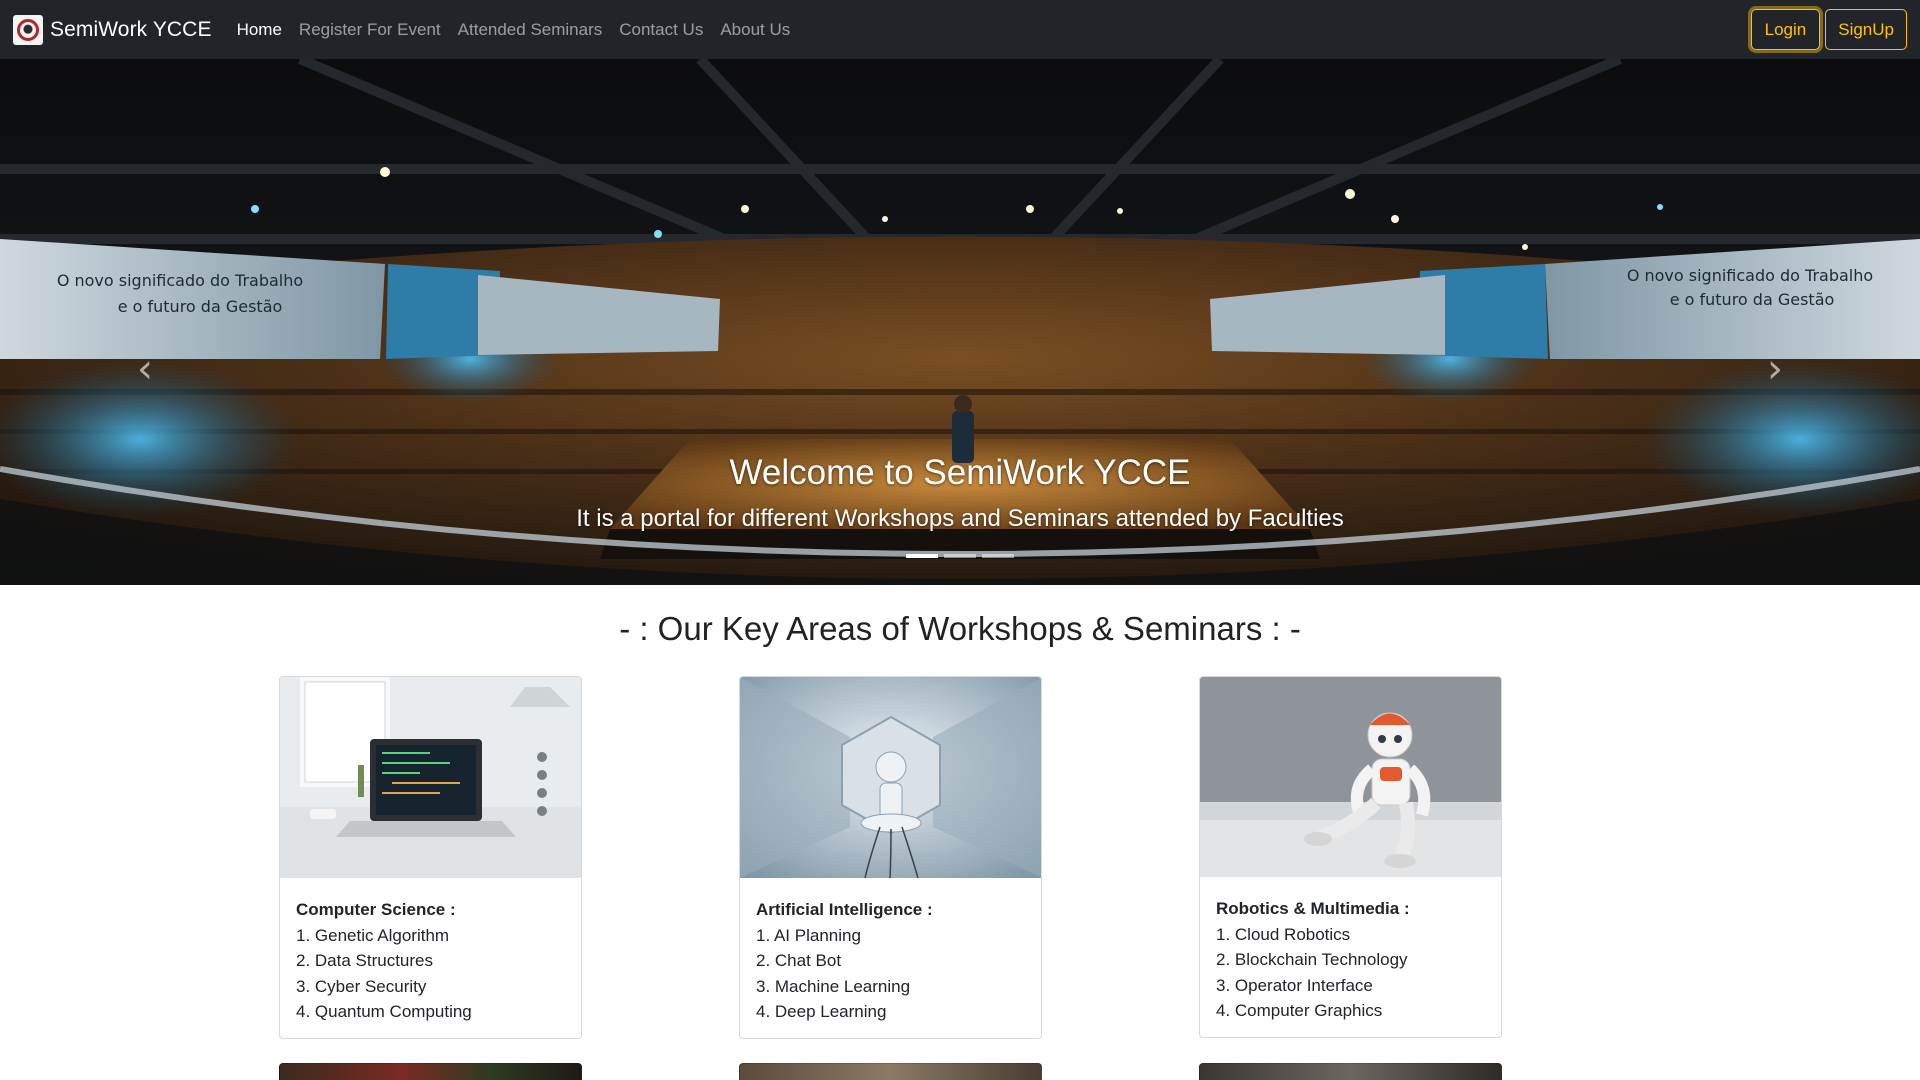 This screenshot has height=1080, width=1920. I want to click on card-image-robot-meditating, so click(890, 777).